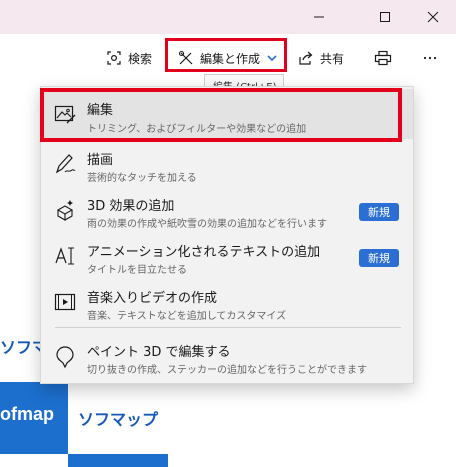 Image resolution: width=456 pixels, height=467 pixels. What do you see at coordinates (118, 420) in the screenshot?
I see `logo-name: ソフマップ` at bounding box center [118, 420].